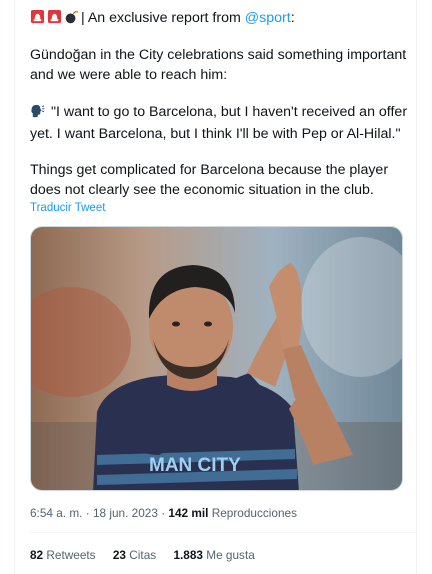 The height and width of the screenshot is (574, 432). I want to click on jersey-text: MAN CITY, so click(195, 465).